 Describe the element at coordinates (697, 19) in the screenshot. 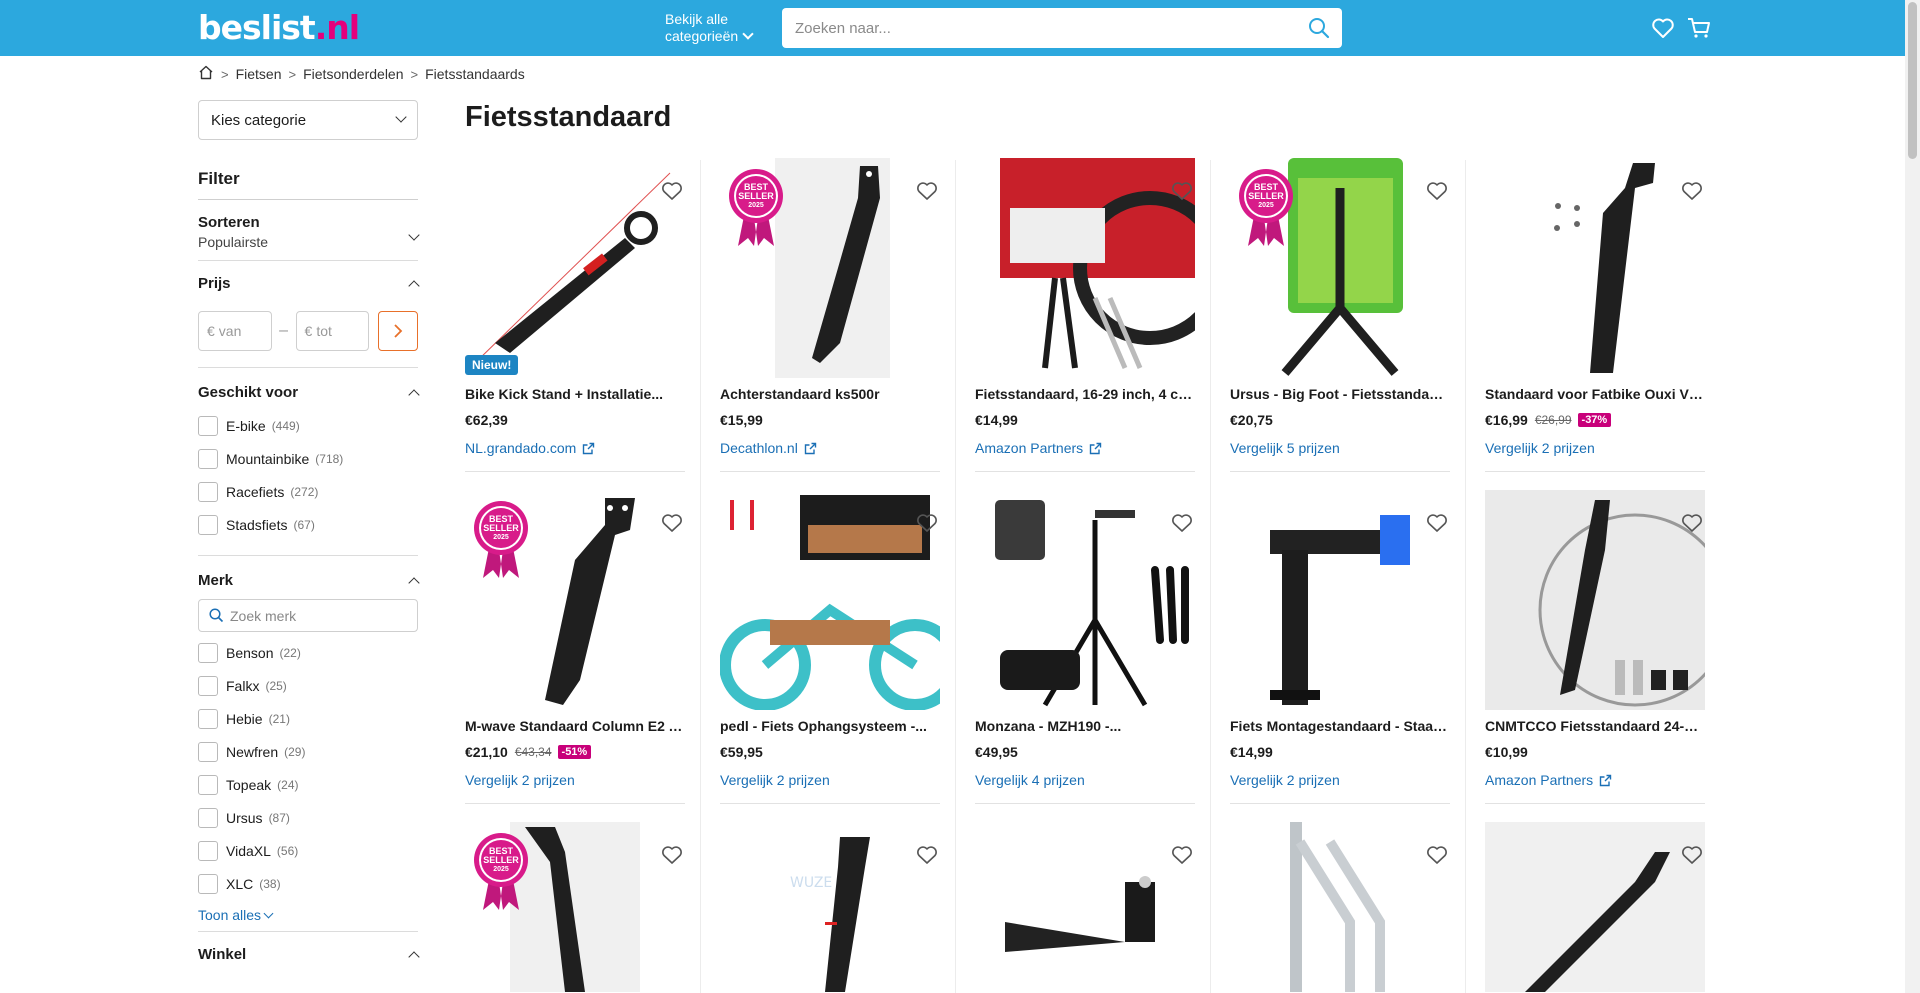

I see `categories-line1: Bekijk alle` at that location.